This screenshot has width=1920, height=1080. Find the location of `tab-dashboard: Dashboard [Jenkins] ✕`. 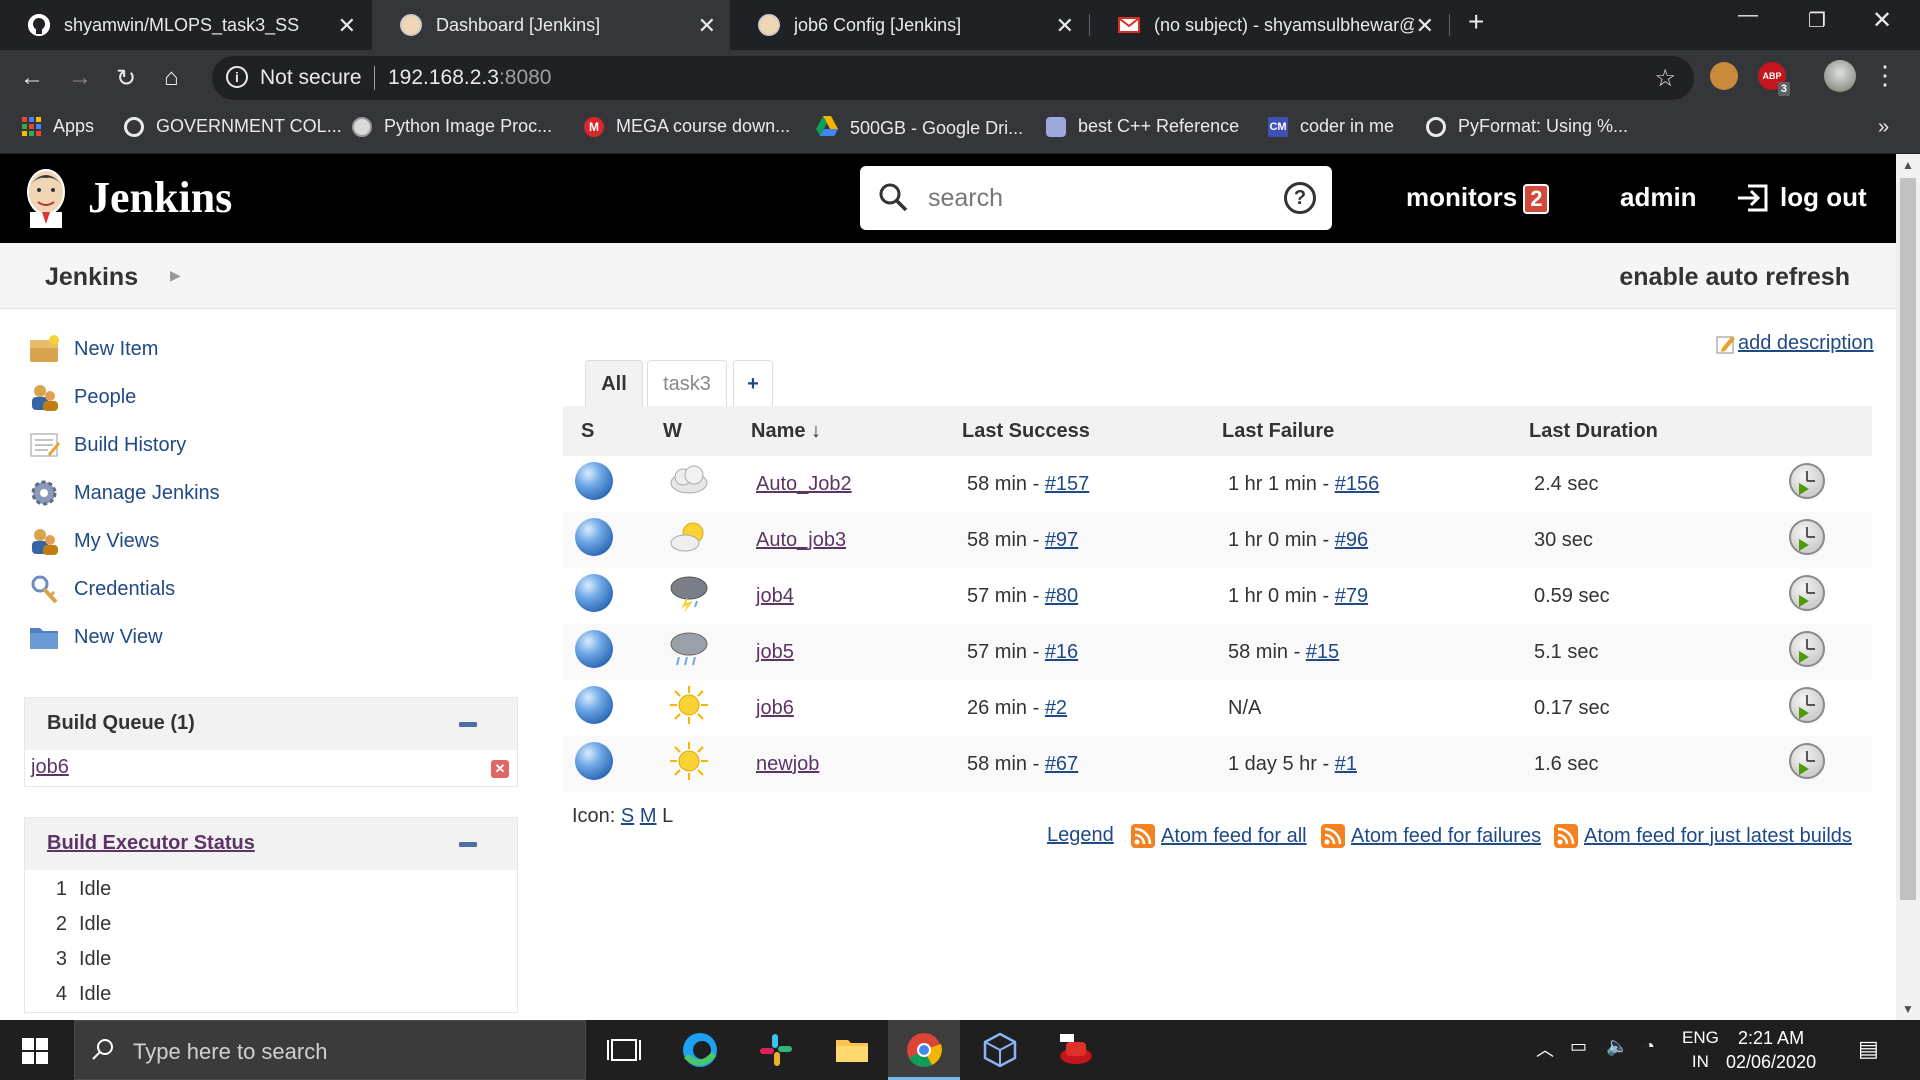

tab-dashboard: Dashboard [Jenkins] ✕ is located at coordinates (551, 25).